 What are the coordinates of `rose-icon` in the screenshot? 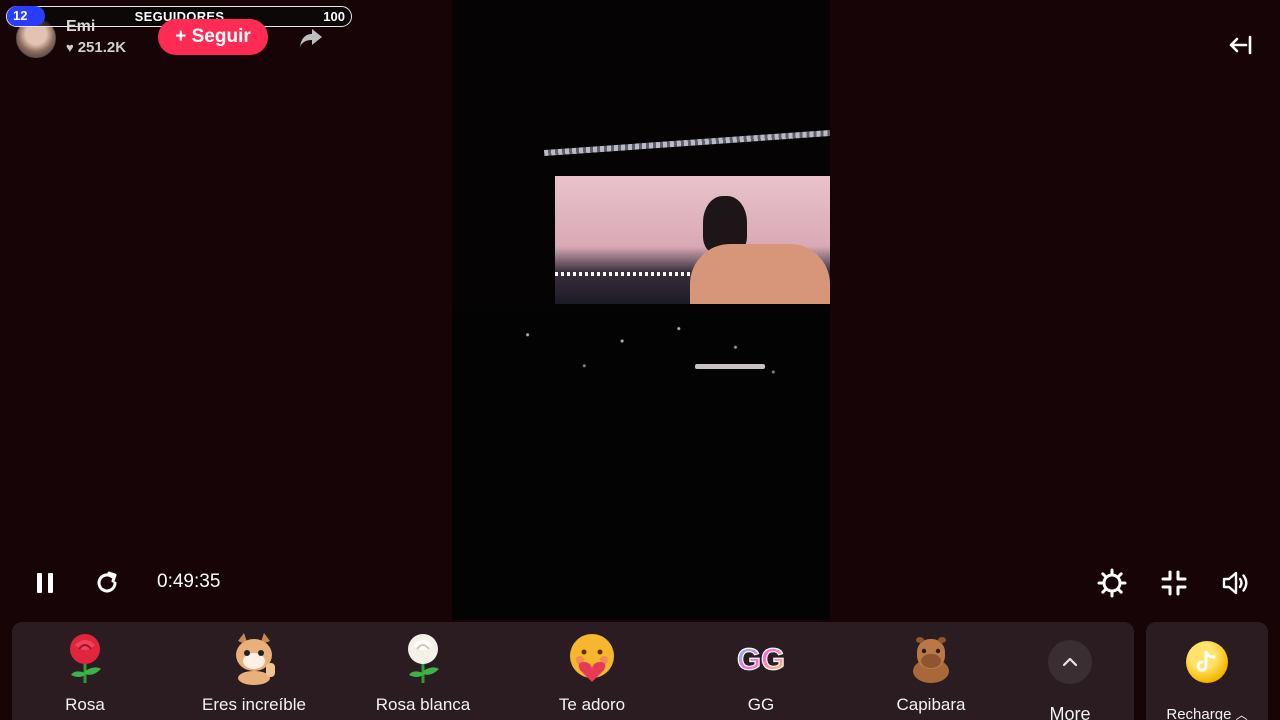 It's located at (85, 658).